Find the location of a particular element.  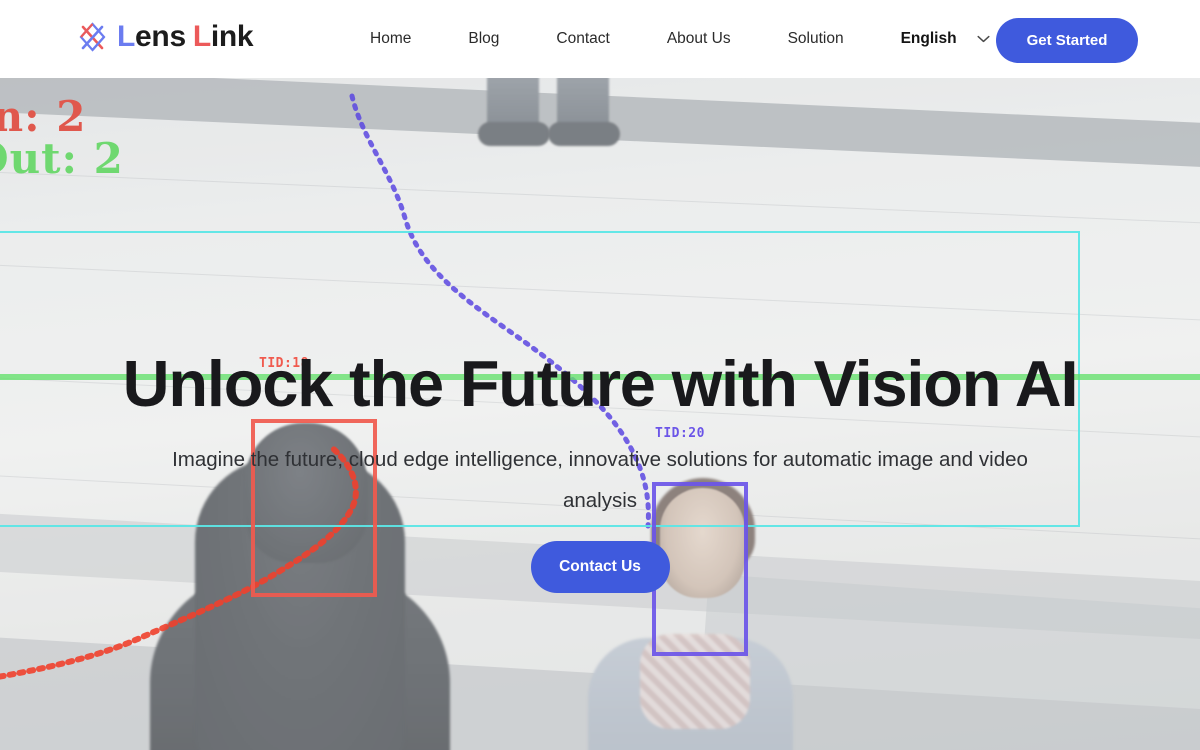

counter-out: Out: 2 is located at coordinates (62, 158).